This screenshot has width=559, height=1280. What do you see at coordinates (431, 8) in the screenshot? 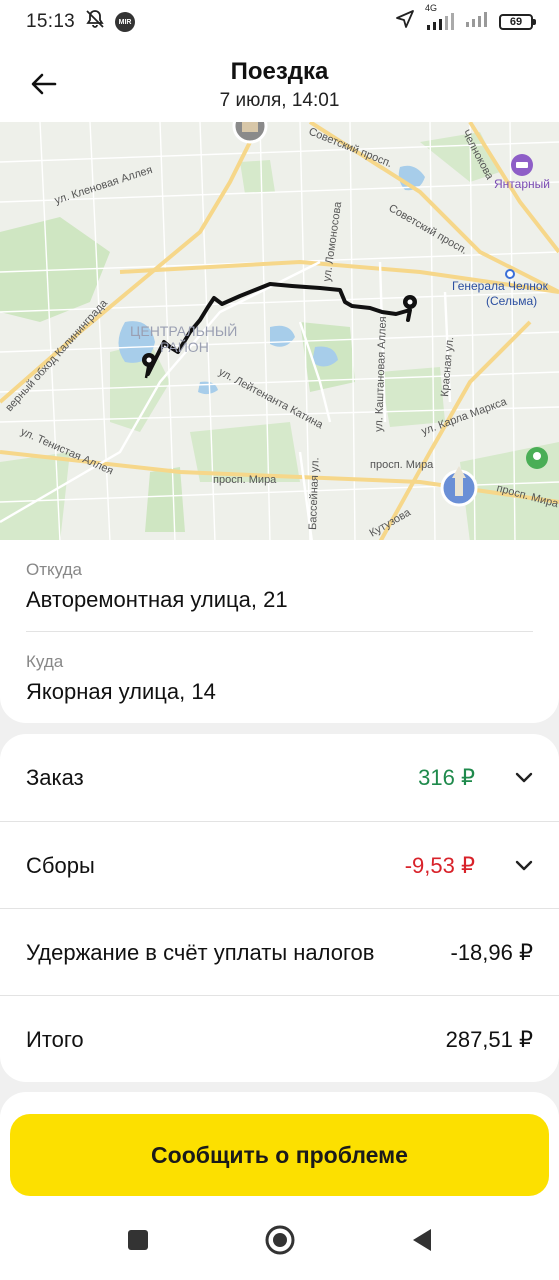
I see `network-type: 4G` at bounding box center [431, 8].